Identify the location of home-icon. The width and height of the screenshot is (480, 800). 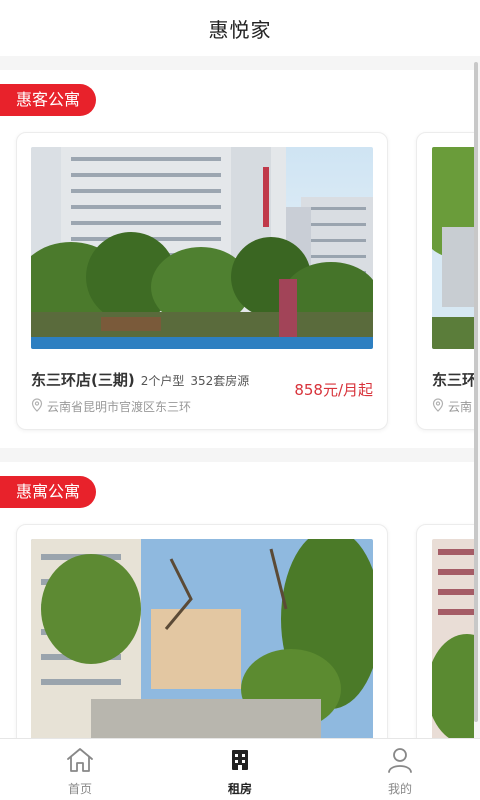
(80, 760).